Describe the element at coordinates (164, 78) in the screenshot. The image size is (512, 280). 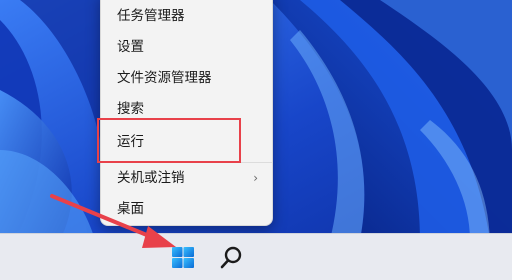
I see `menu-item-label: 文件资源管理器` at that location.